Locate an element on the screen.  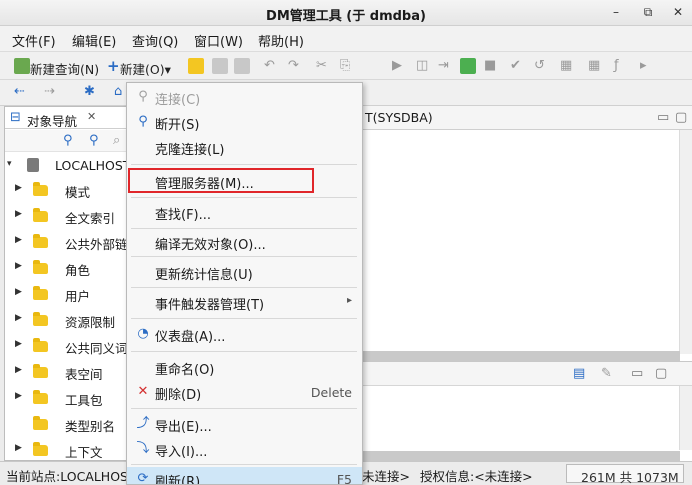
connect-tool-icon: ⚲ is located at coordinates (68, 140).